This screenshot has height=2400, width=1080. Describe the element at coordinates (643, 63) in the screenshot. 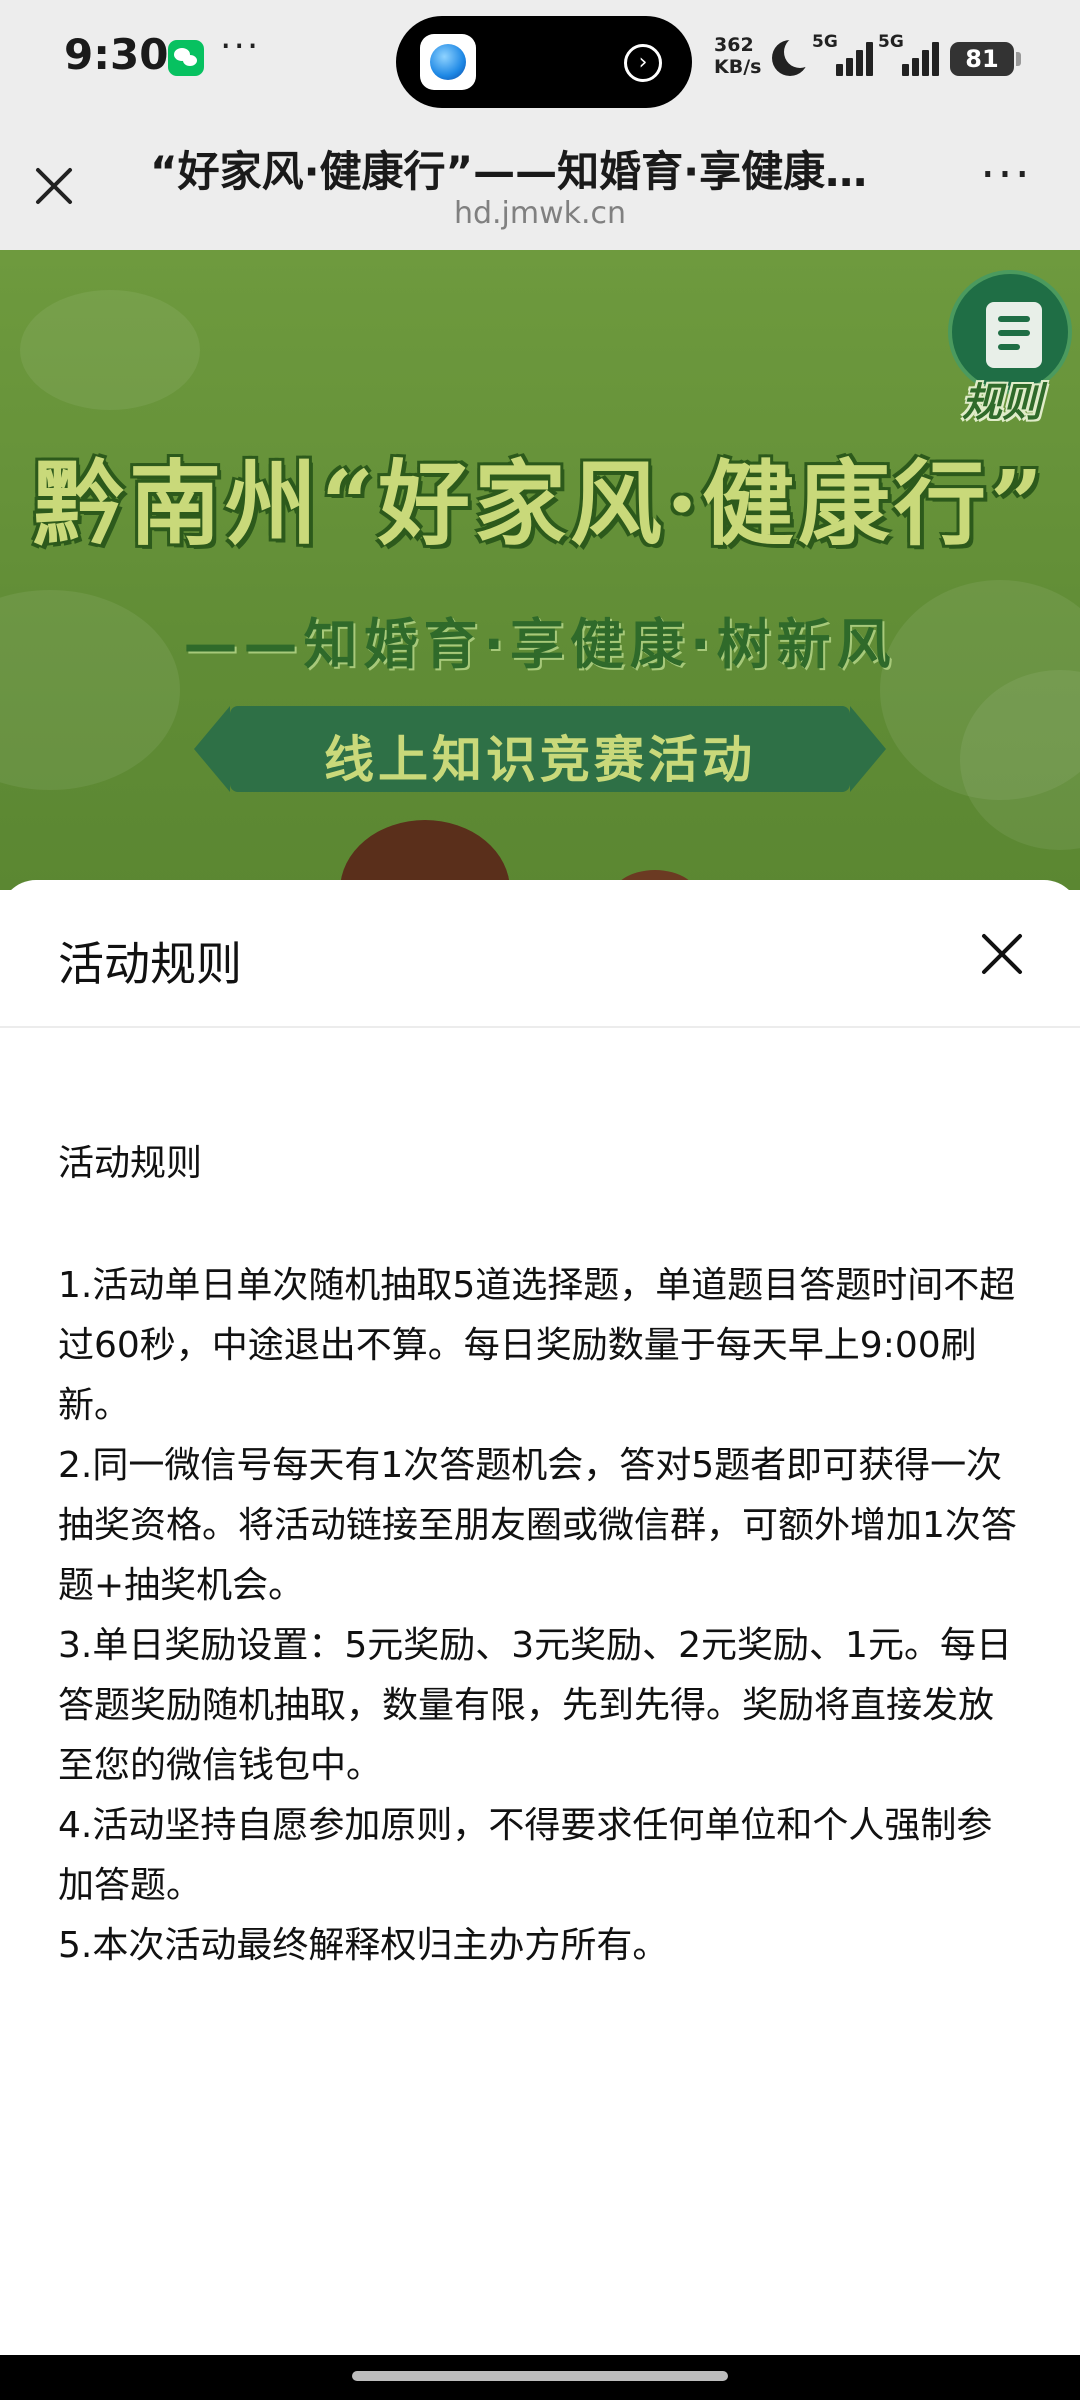

I see `chevron-right-icon: ›` at that location.